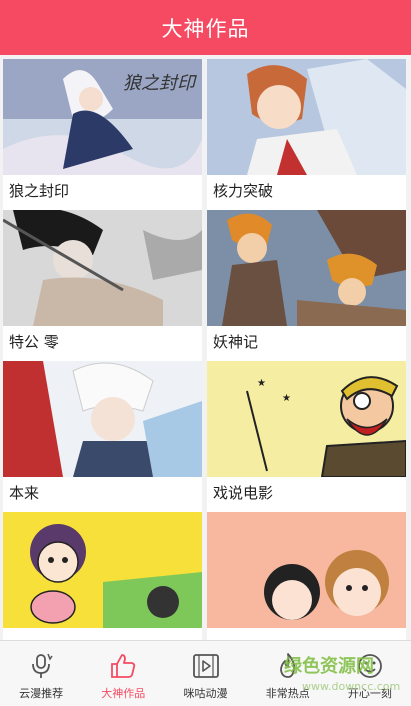  Describe the element at coordinates (102, 192) in the screenshot. I see `work-title: 狼之封印` at that location.